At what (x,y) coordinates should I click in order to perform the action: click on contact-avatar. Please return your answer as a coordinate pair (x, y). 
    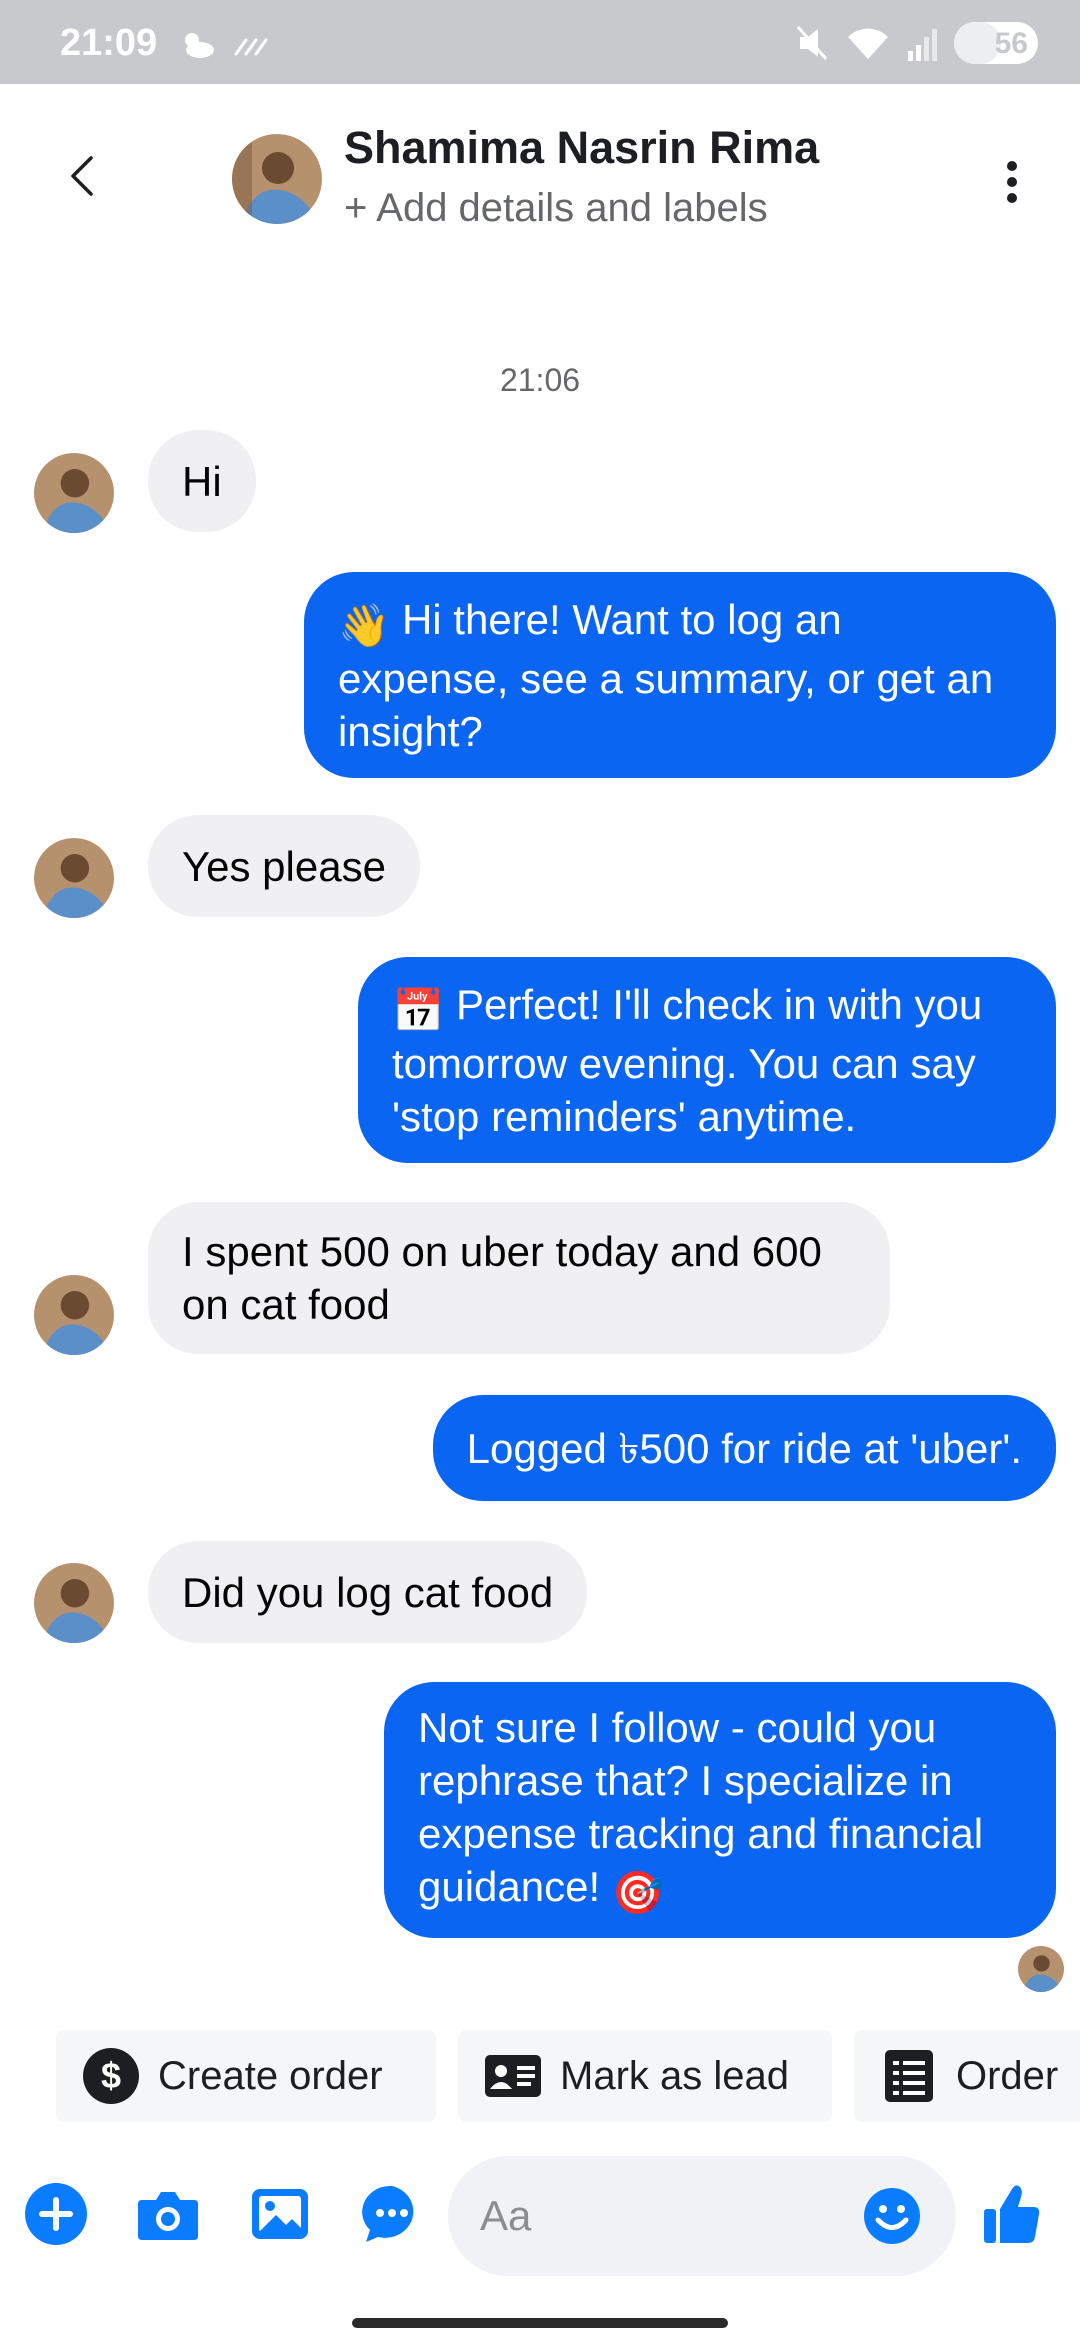
    Looking at the image, I should click on (277, 179).